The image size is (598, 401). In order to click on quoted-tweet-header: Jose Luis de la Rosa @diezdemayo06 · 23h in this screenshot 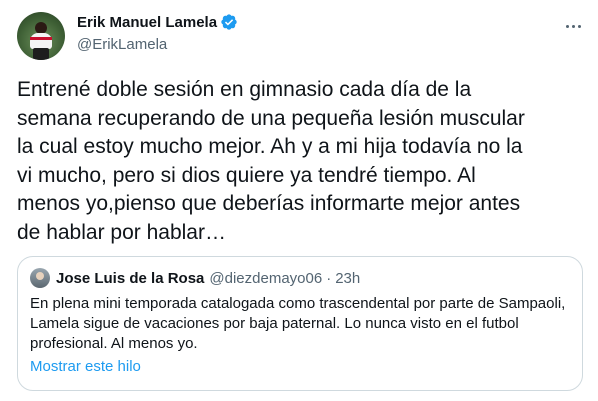, I will do `click(195, 278)`.